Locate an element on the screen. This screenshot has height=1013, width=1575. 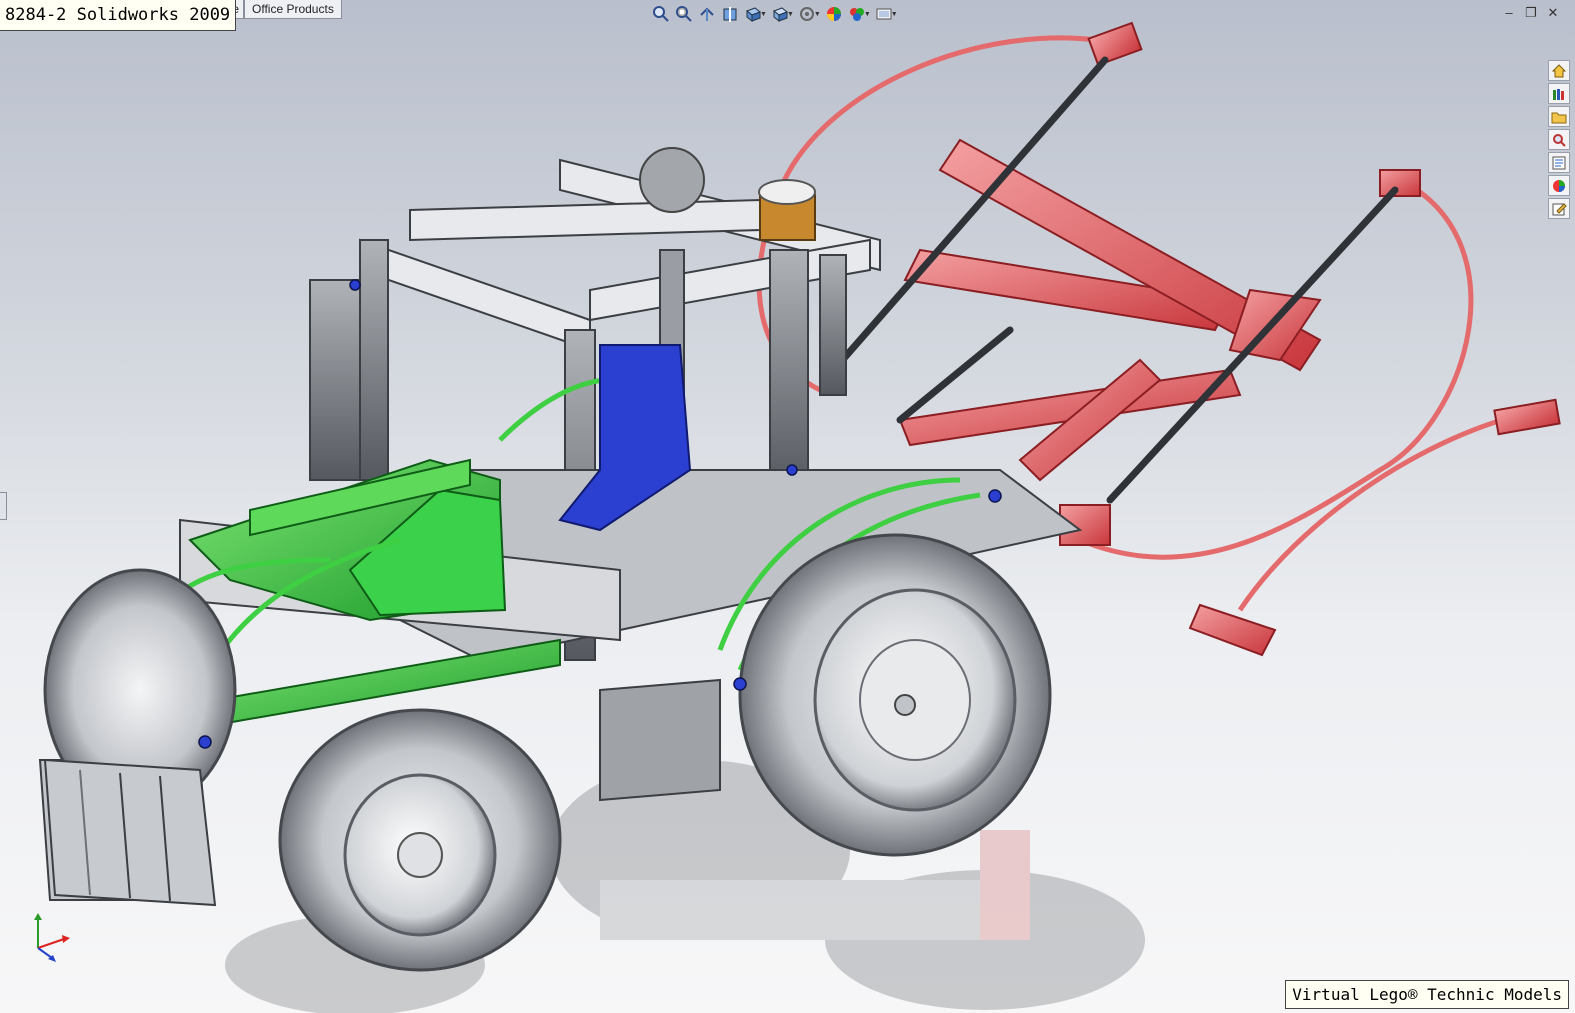
document-title: 8284-2 Solidworks 2009 is located at coordinates (118, 15).